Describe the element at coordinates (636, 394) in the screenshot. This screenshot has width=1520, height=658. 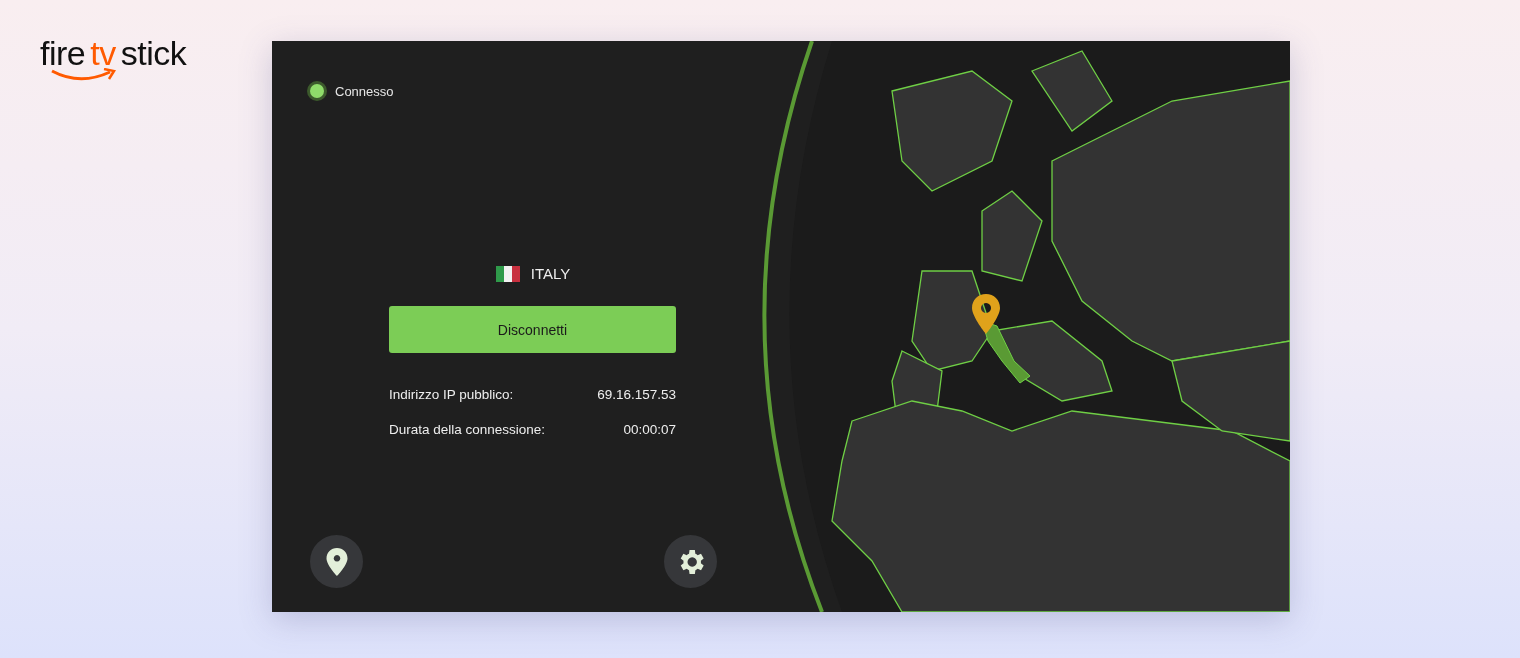
I see `detail-value: 69.16.157.53` at that location.